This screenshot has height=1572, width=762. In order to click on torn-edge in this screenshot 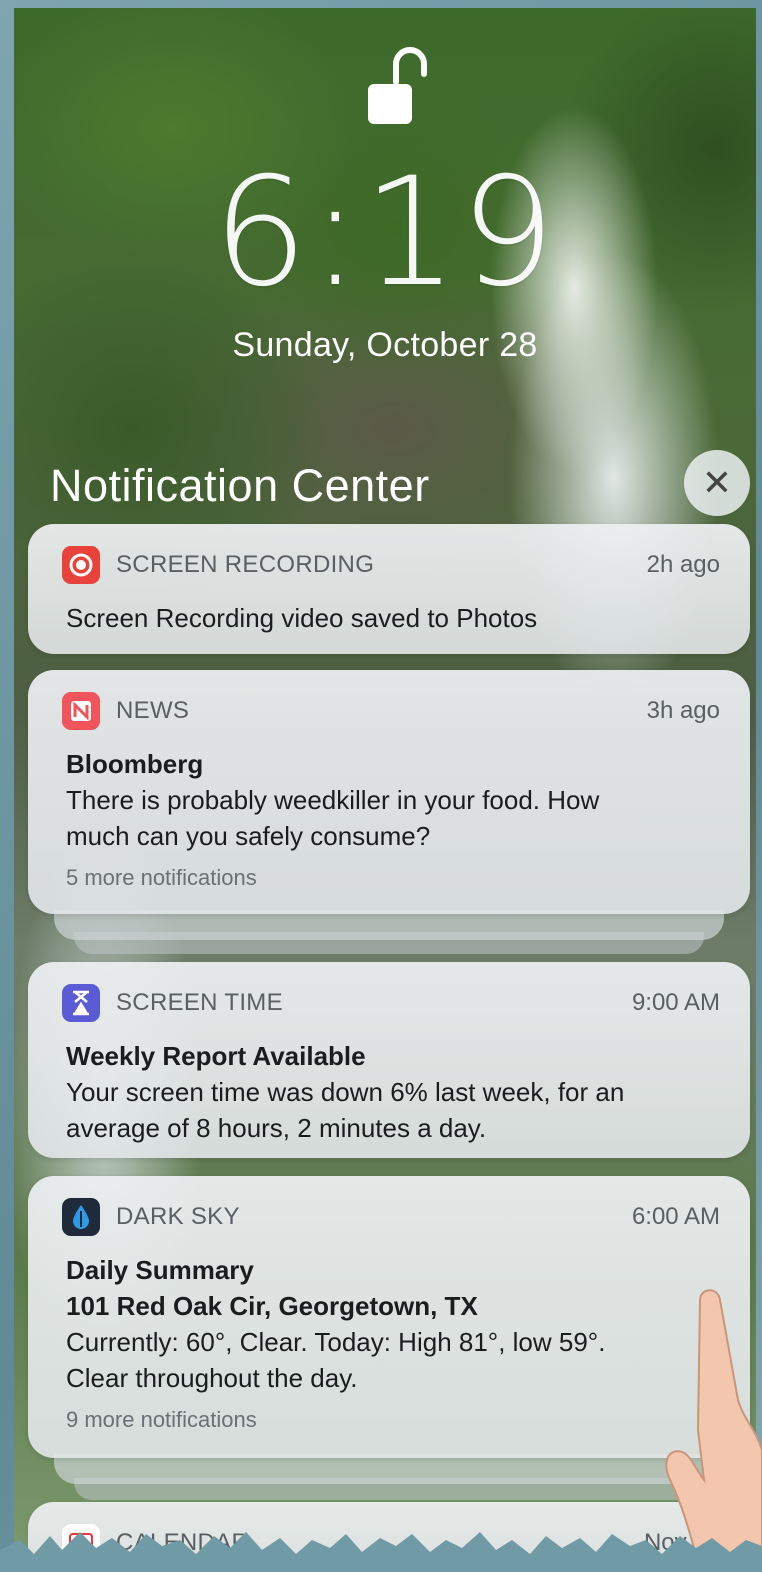, I will do `click(381, 1552)`.